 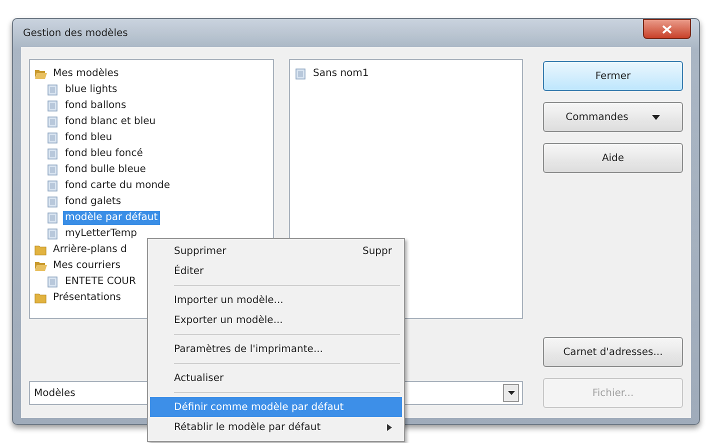 What do you see at coordinates (101, 234) in the screenshot?
I see `template-item: myLetterTemp` at bounding box center [101, 234].